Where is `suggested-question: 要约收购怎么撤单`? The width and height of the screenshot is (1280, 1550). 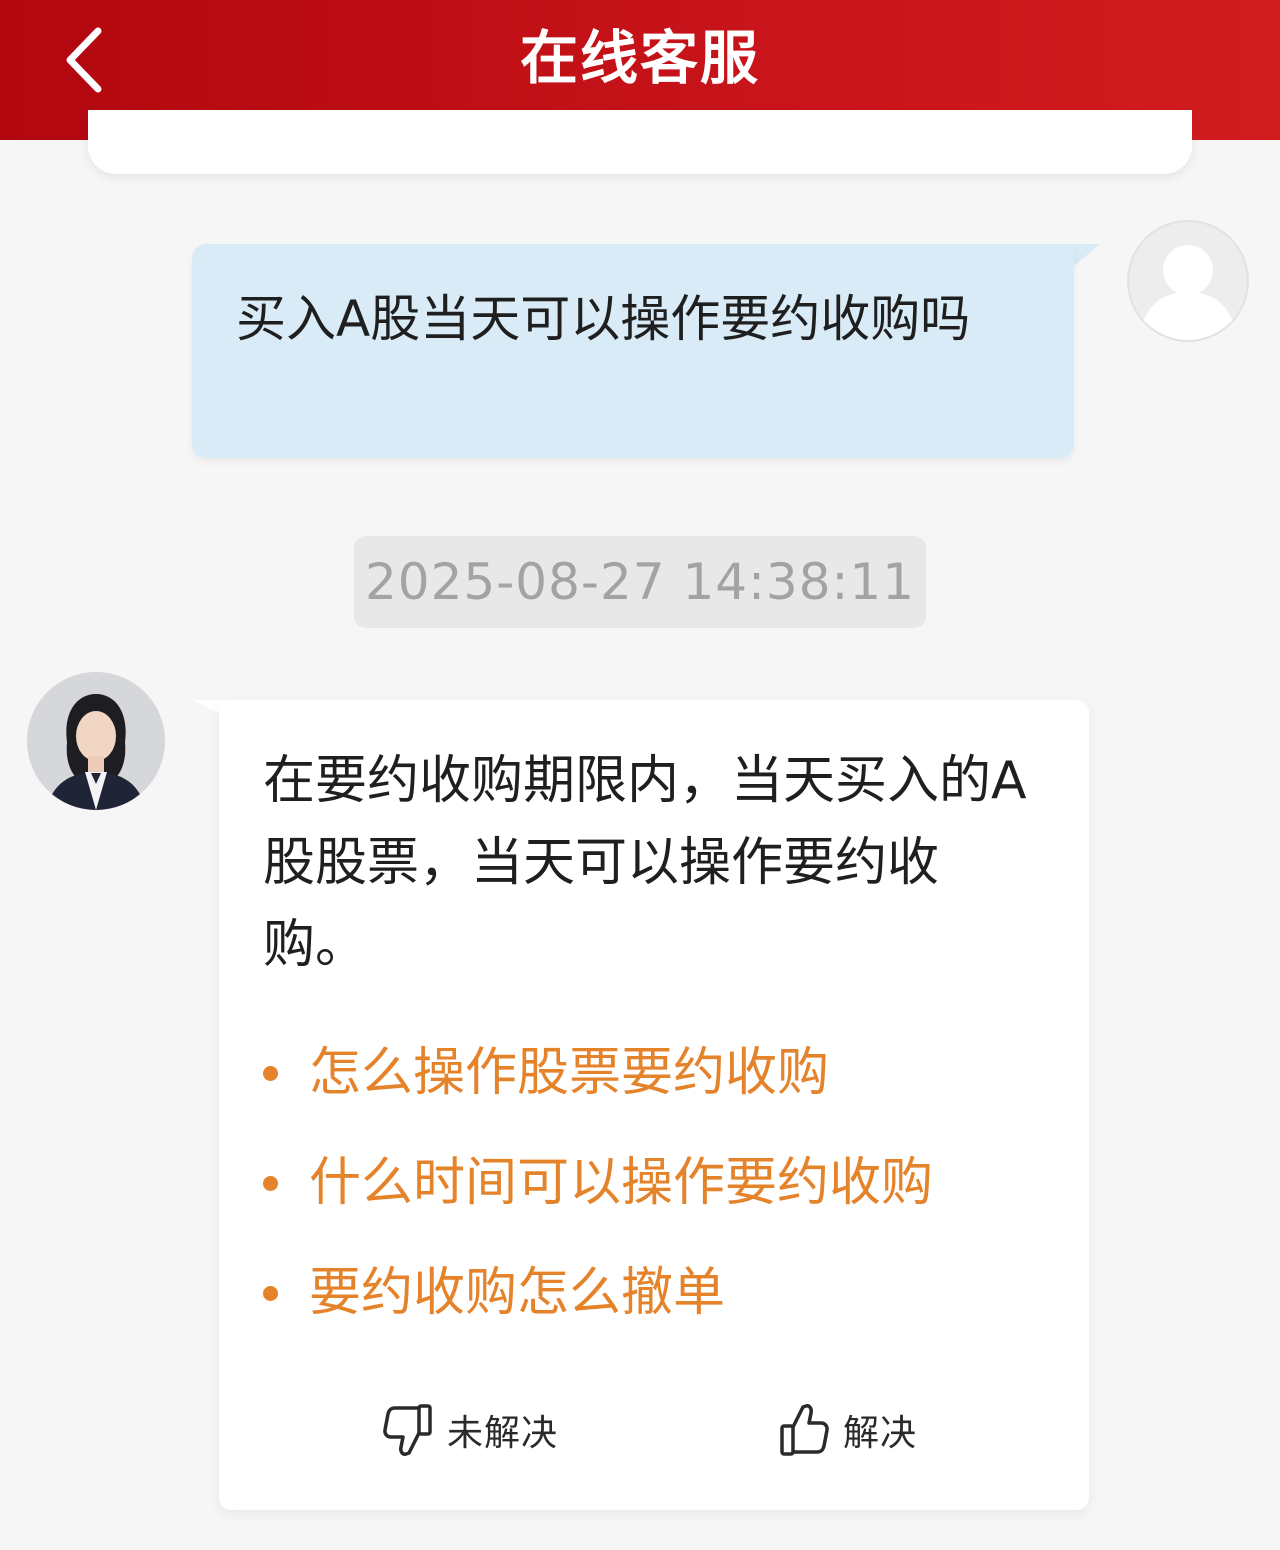 suggested-question: 要约收购怎么撤单 is located at coordinates (651, 1293).